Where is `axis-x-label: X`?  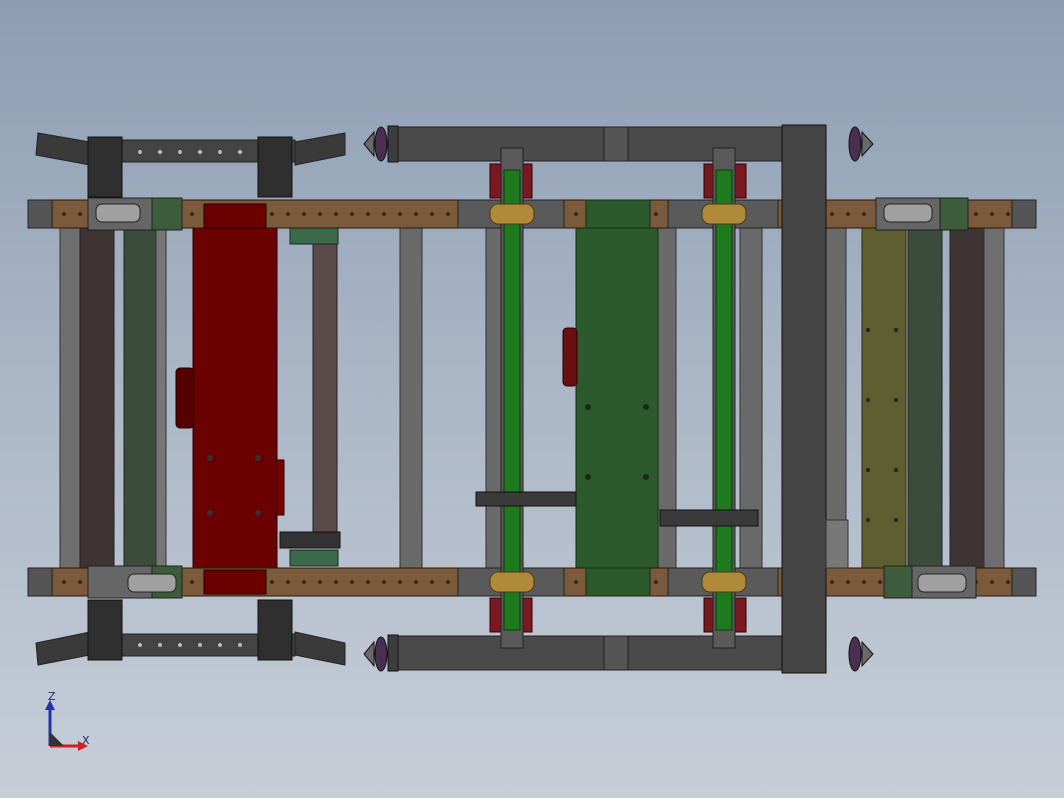 axis-x-label: X is located at coordinates (86, 740).